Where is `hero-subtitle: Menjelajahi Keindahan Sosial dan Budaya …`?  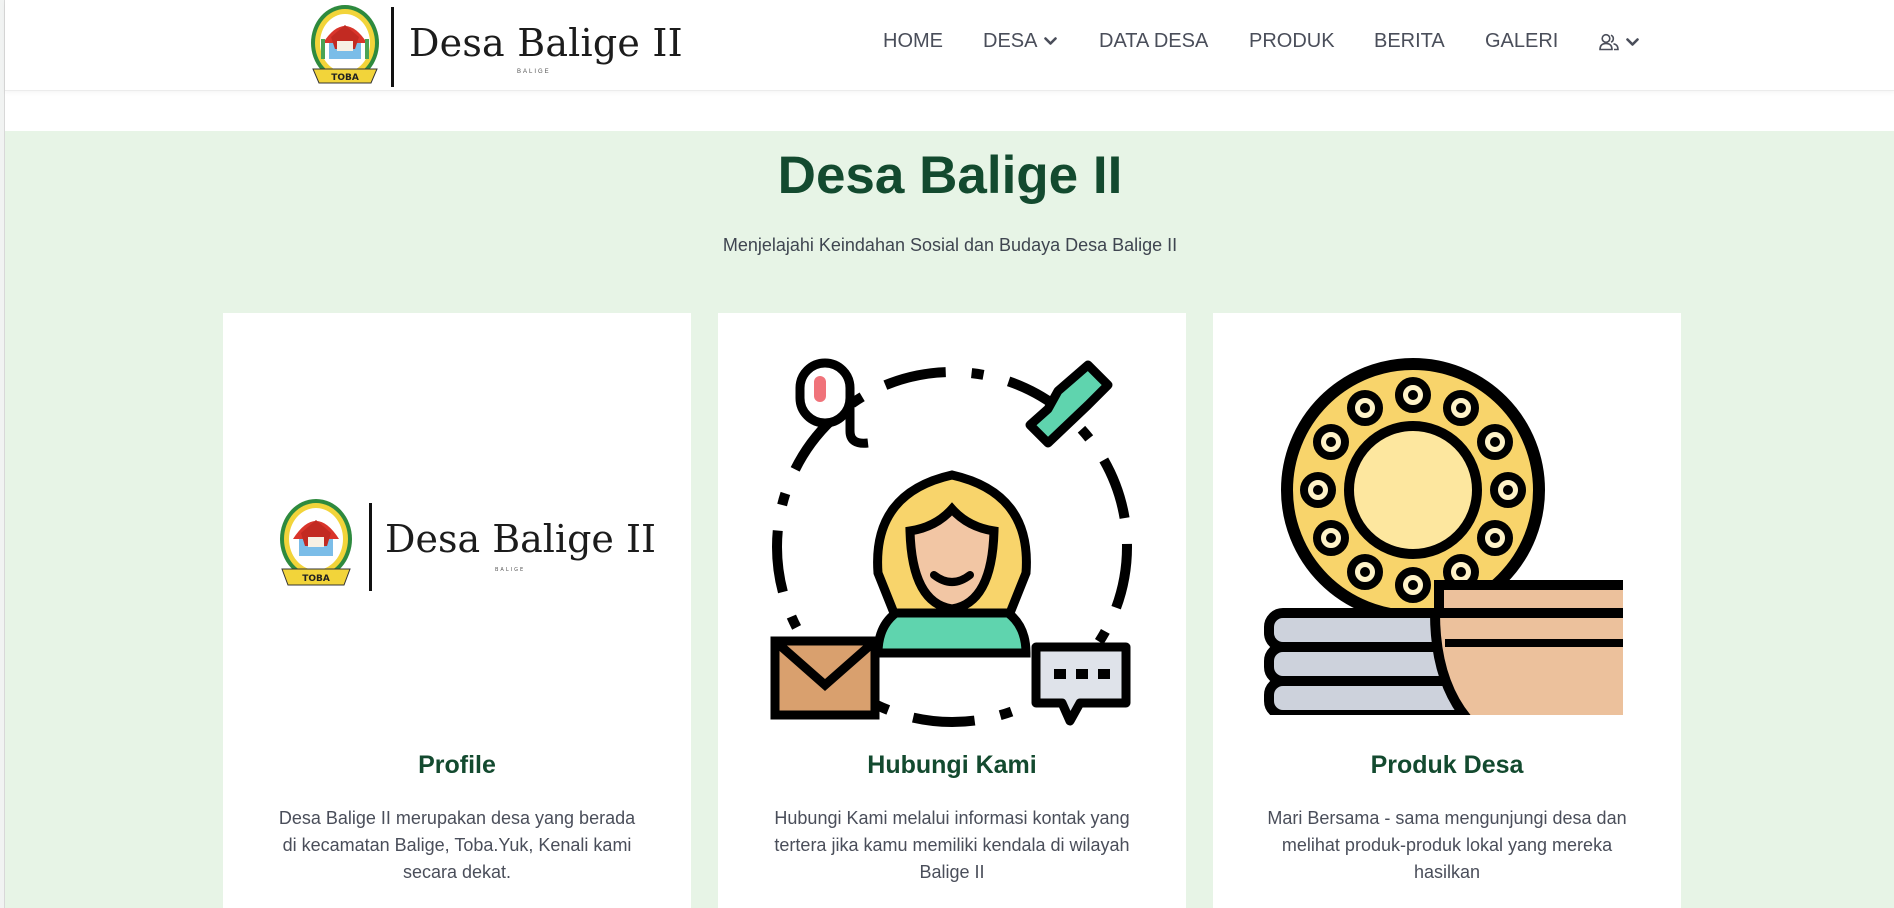
hero-subtitle: Menjelajahi Keindahan Sosial dan Budaya … is located at coordinates (950, 245).